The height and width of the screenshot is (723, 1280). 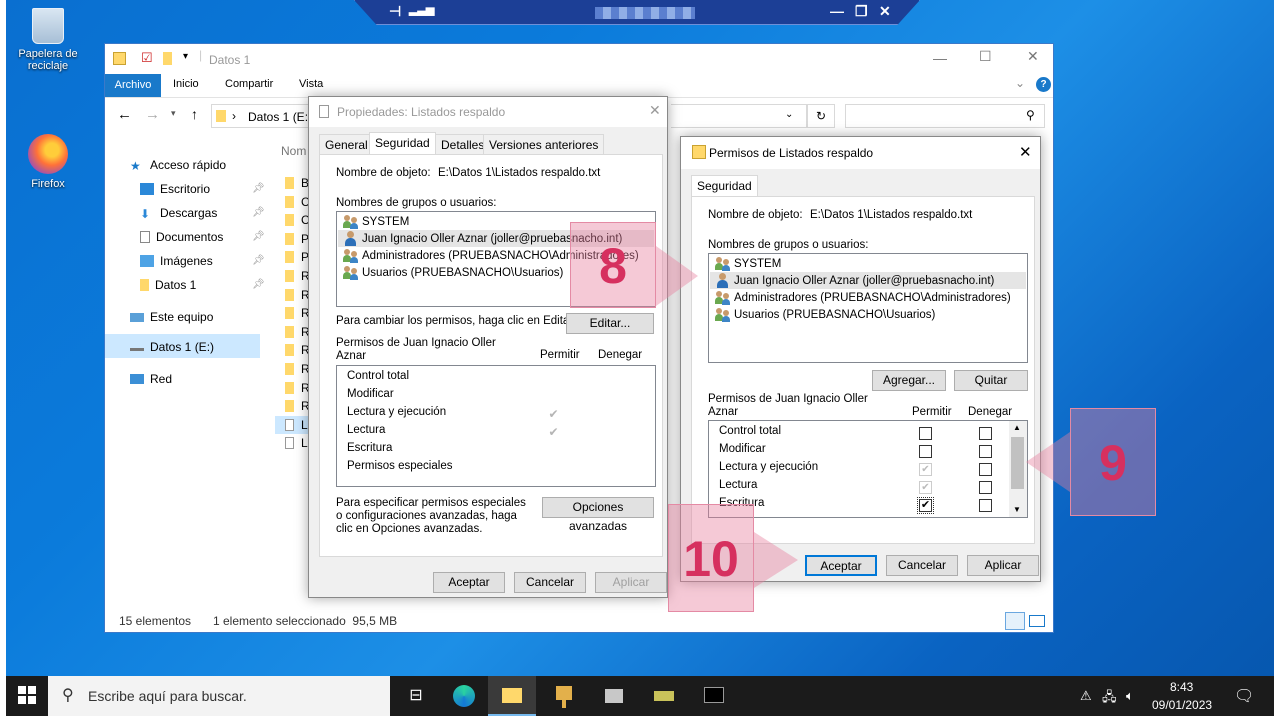 I want to click on tab-compartir: Compartir, so click(x=249, y=84).